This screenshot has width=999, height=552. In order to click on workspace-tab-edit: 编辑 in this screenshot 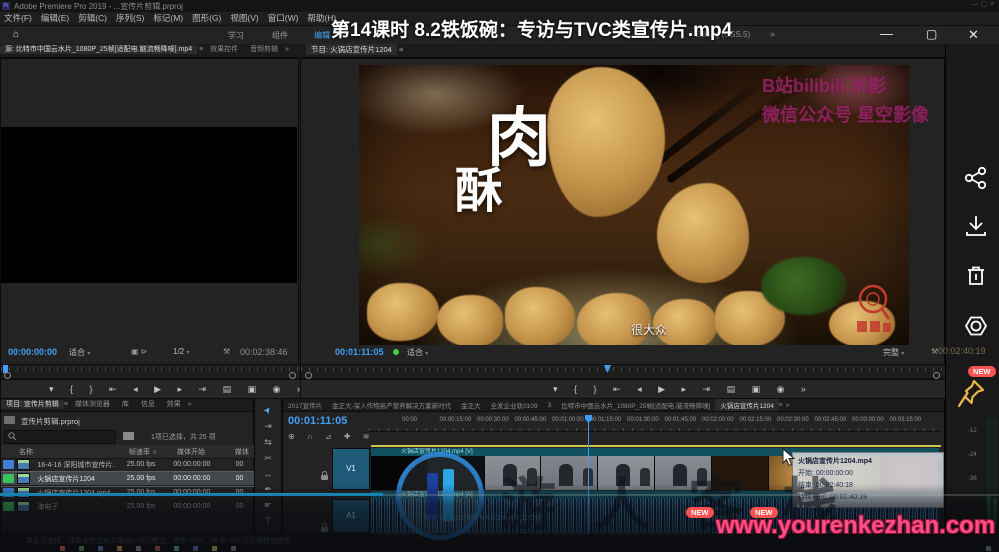, I will do `click(322, 35)`.